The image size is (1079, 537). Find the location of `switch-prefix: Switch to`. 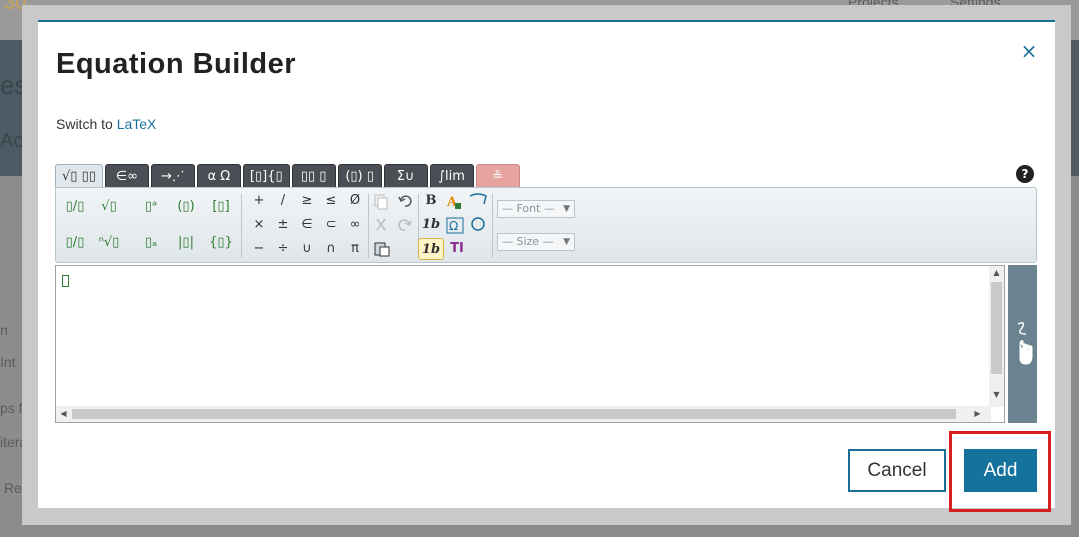

switch-prefix: Switch to is located at coordinates (86, 124).